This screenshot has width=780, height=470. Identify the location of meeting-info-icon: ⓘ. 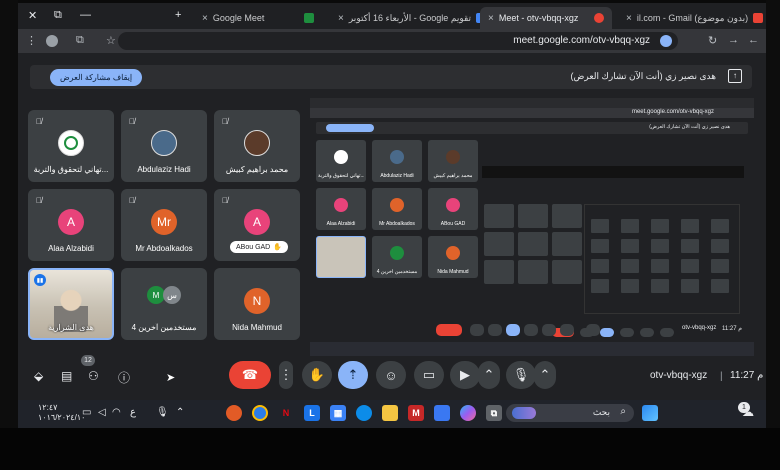
(124, 377).